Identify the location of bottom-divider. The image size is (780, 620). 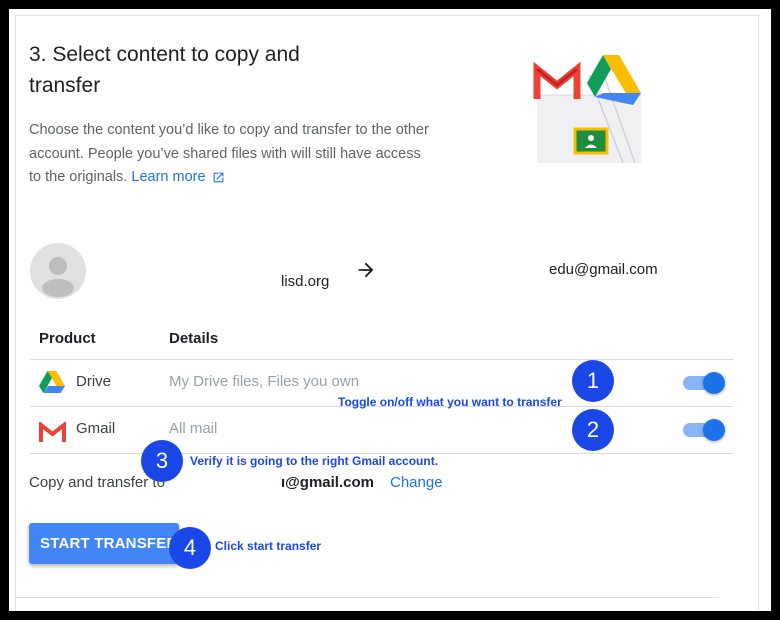
(367, 597).